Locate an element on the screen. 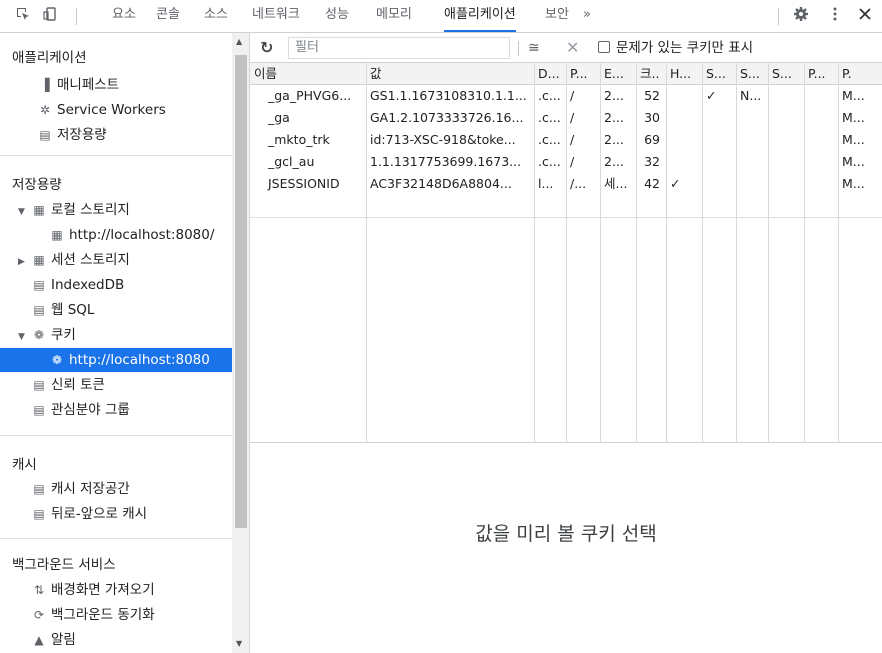 This screenshot has height=653, width=882. sidebar-item-session-storage: ▶ ▦ 세션 스토리지 is located at coordinates (74, 260).